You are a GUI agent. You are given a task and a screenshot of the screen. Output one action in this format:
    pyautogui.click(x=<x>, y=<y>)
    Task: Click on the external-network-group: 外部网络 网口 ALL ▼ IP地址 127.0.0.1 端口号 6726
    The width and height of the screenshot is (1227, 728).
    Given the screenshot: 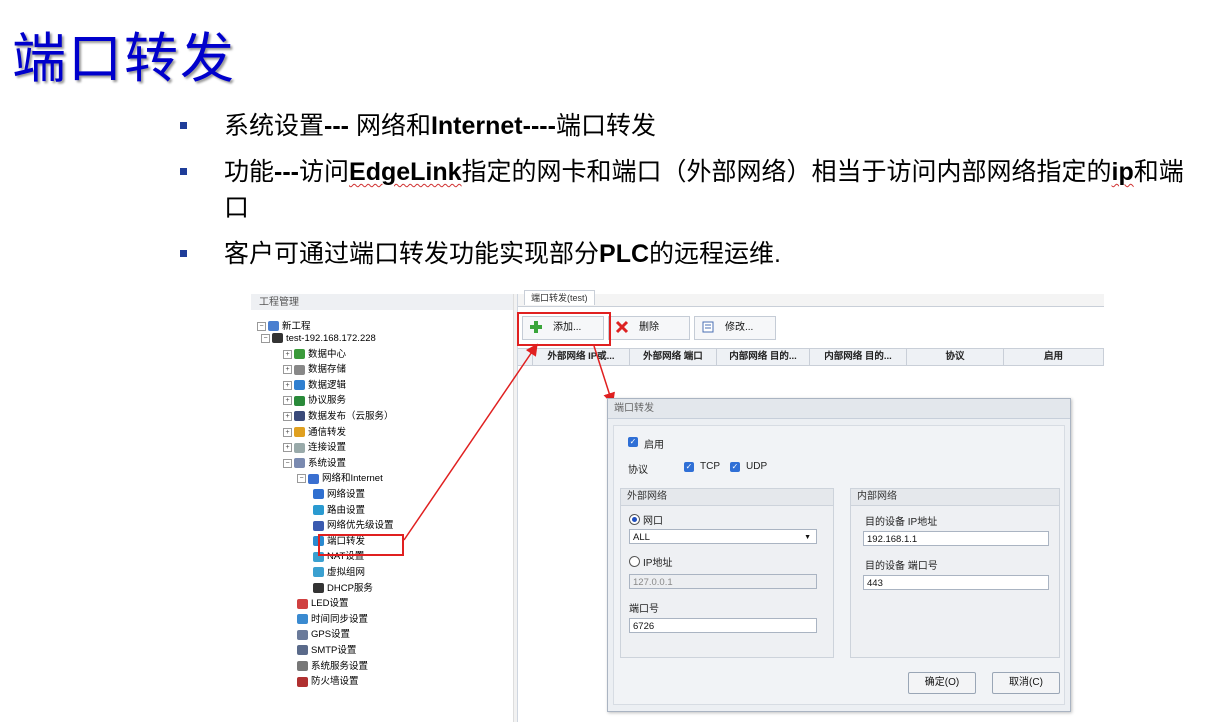 What is the action you would take?
    pyautogui.click(x=727, y=573)
    